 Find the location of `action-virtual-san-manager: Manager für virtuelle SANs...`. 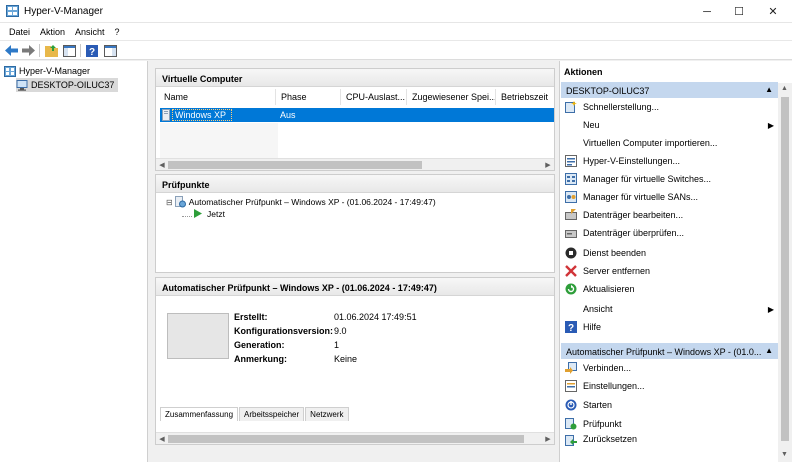

action-virtual-san-manager: Manager für virtuelle SANs... is located at coordinates (670, 197).